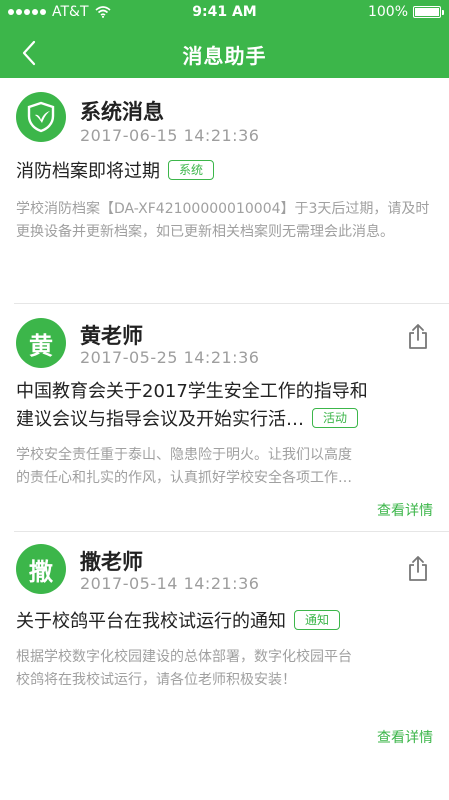  Describe the element at coordinates (111, 562) in the screenshot. I see `message-sender: 撒老师` at that location.